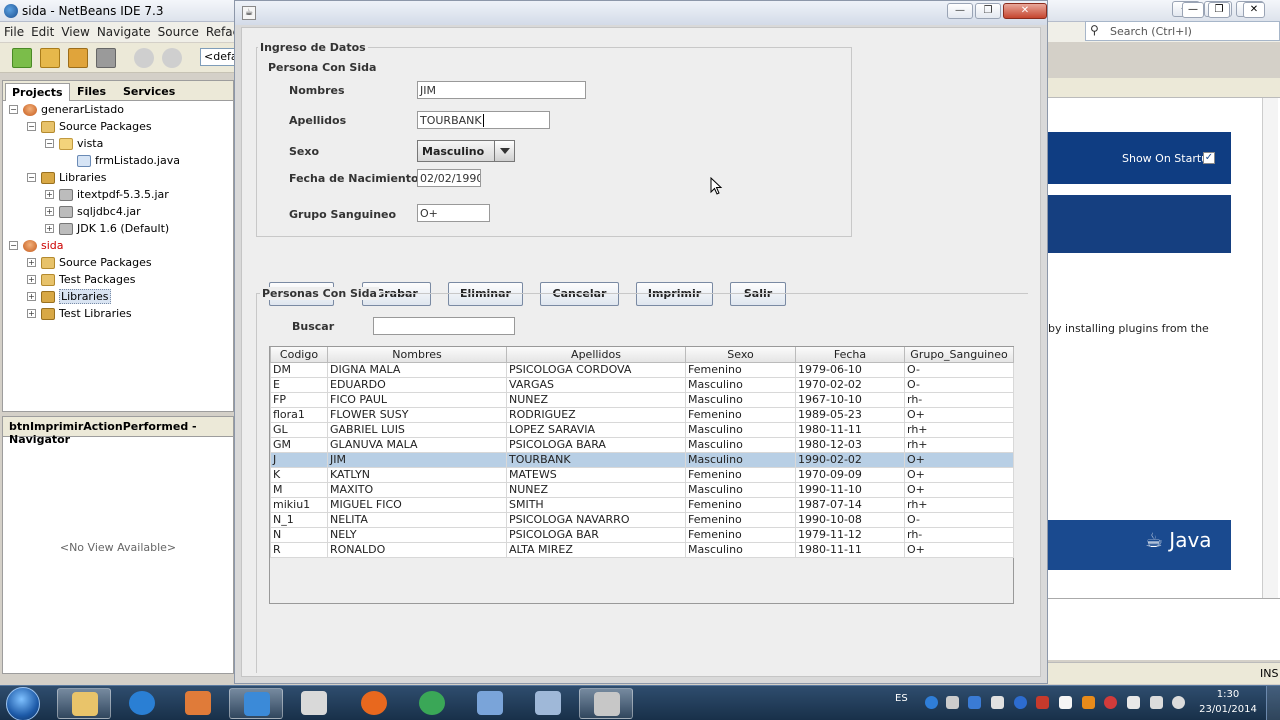 This screenshot has height=720, width=1280. I want to click on table-cell: SMITH, so click(596, 504).